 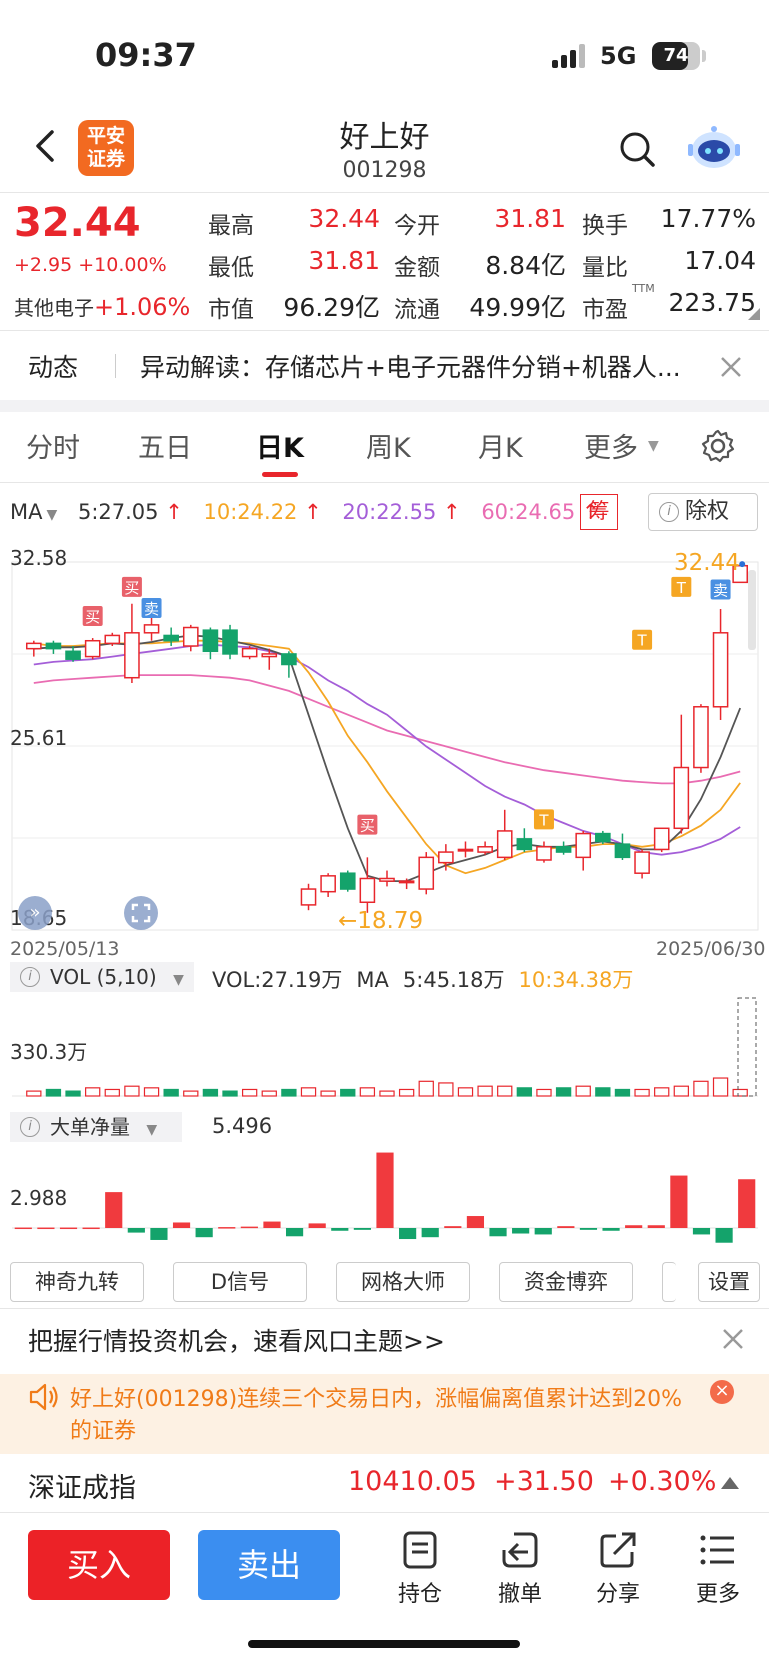 I want to click on index-name: 深证成指, so click(x=82, y=1485).